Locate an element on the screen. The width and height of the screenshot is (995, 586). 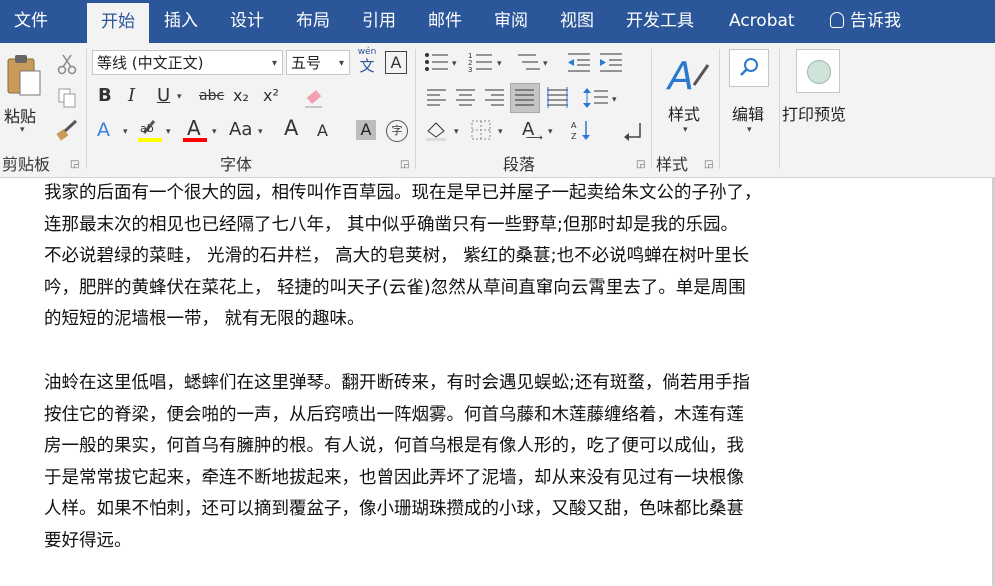
clipboard-group-label: 剪贴板 is located at coordinates (26, 164).